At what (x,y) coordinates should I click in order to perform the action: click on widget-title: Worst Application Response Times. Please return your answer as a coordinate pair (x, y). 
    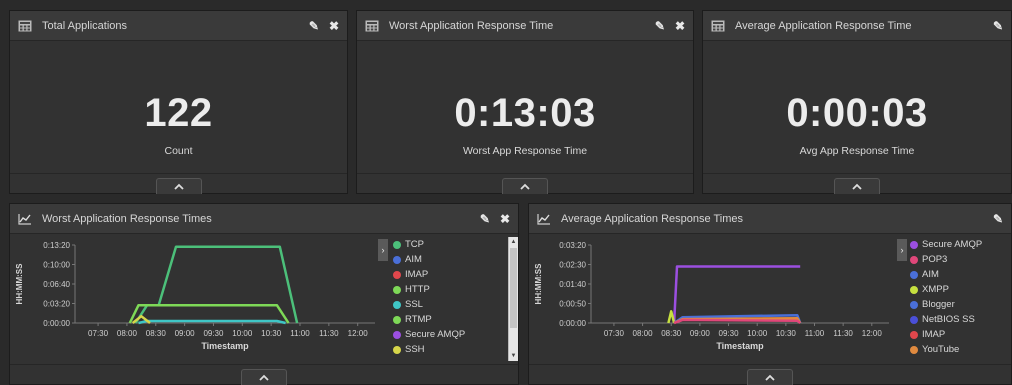
    Looking at the image, I should click on (127, 218).